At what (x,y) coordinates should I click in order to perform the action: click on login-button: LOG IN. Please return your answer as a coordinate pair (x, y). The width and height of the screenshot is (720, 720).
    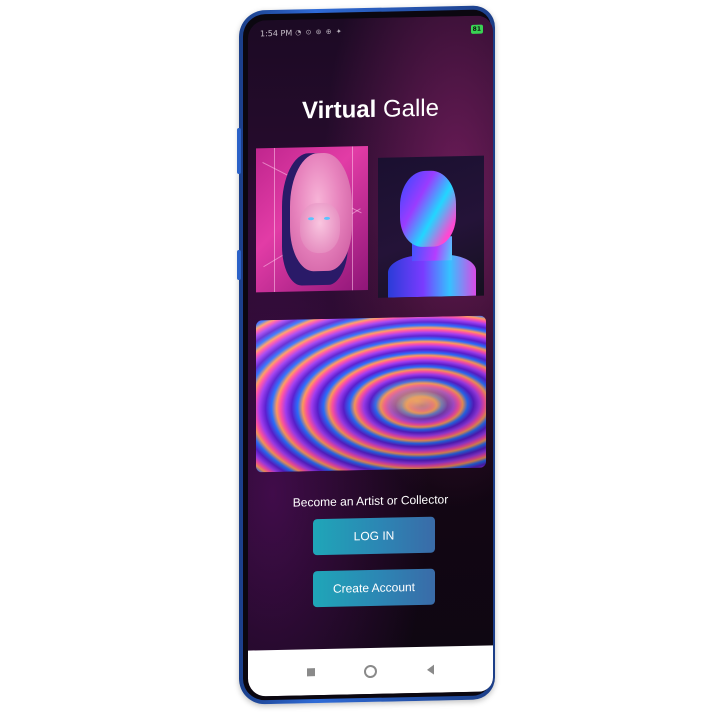
    Looking at the image, I should click on (374, 536).